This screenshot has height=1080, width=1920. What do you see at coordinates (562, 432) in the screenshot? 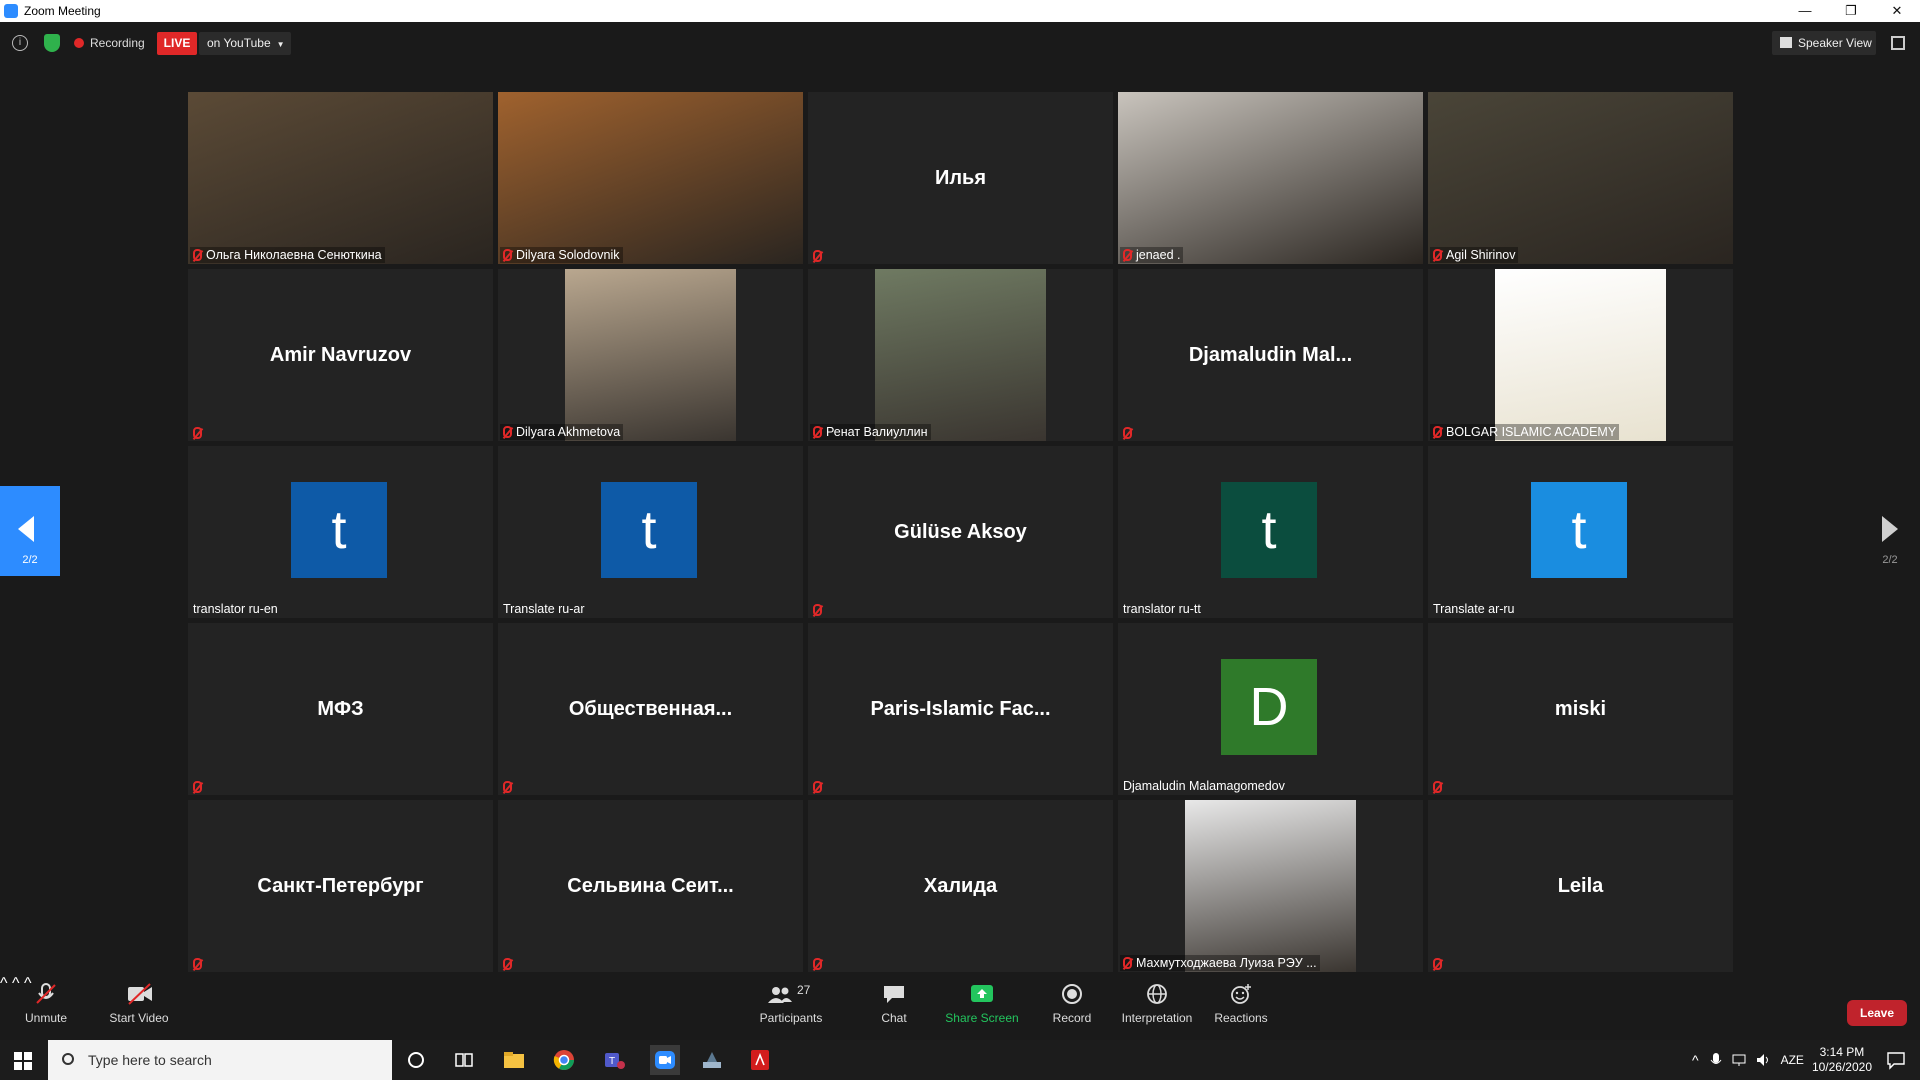
I see `participant-name-label: Dilyara Akhmetova` at bounding box center [562, 432].